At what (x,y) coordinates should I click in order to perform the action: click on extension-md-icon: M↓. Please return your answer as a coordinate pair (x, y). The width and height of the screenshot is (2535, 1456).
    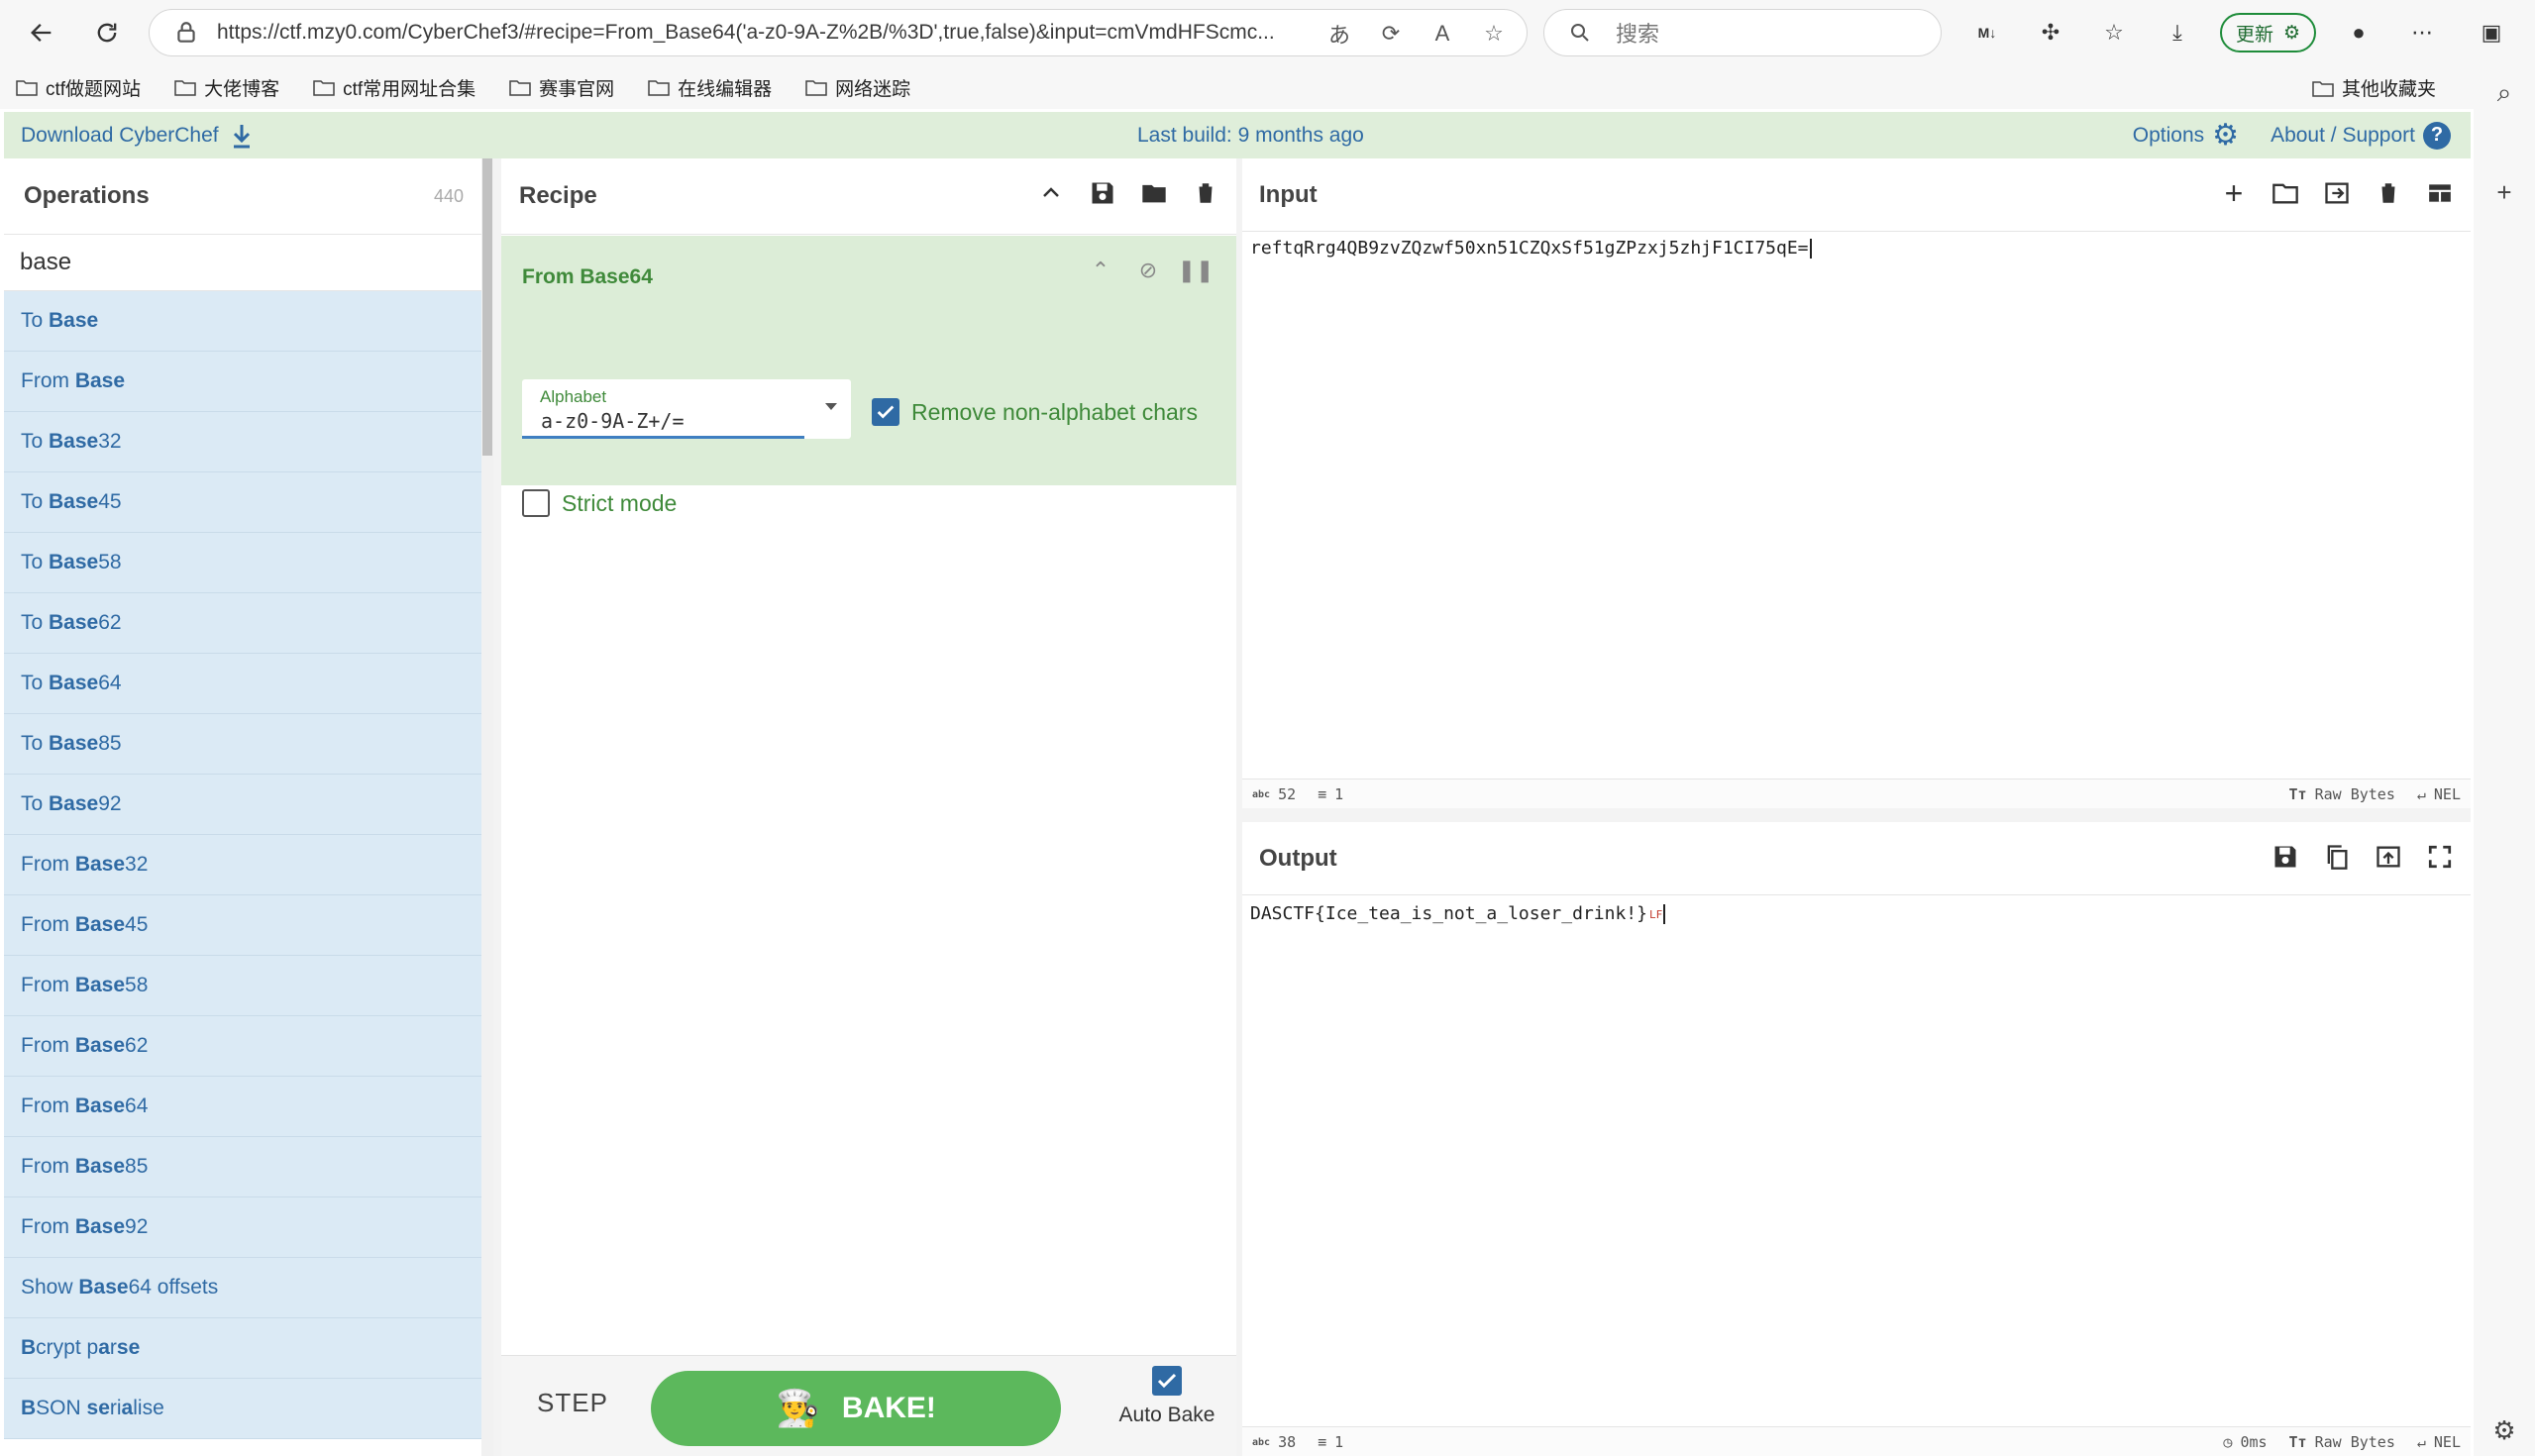
    Looking at the image, I should click on (1987, 32).